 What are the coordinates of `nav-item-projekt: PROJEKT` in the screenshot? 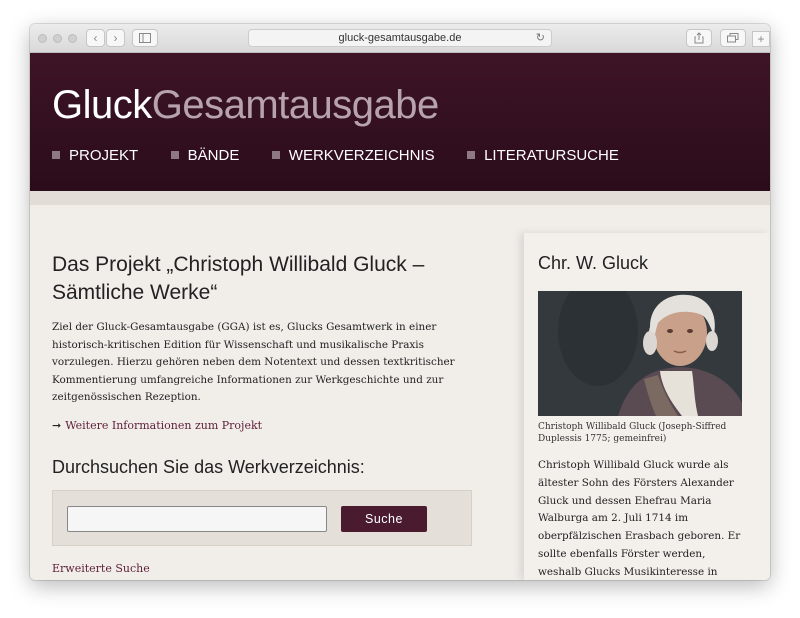 It's located at (95, 155).